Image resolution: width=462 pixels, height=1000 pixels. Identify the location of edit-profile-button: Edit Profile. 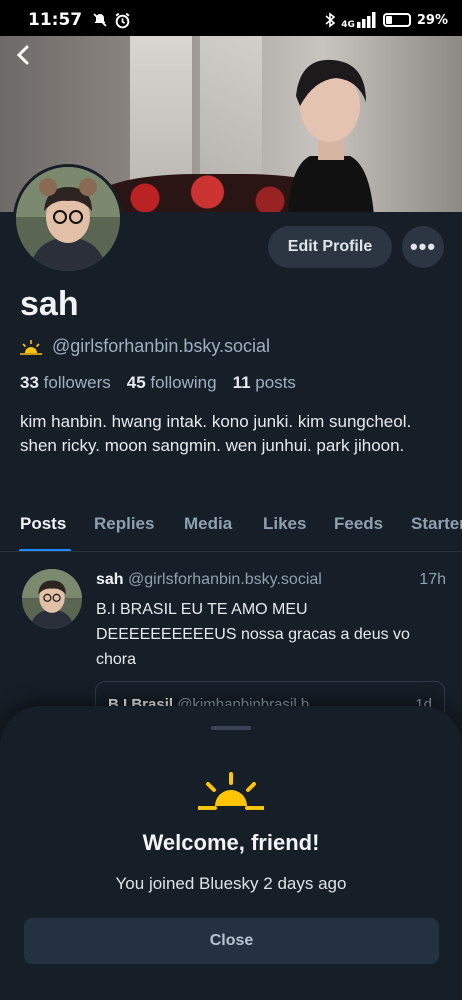
(330, 247).